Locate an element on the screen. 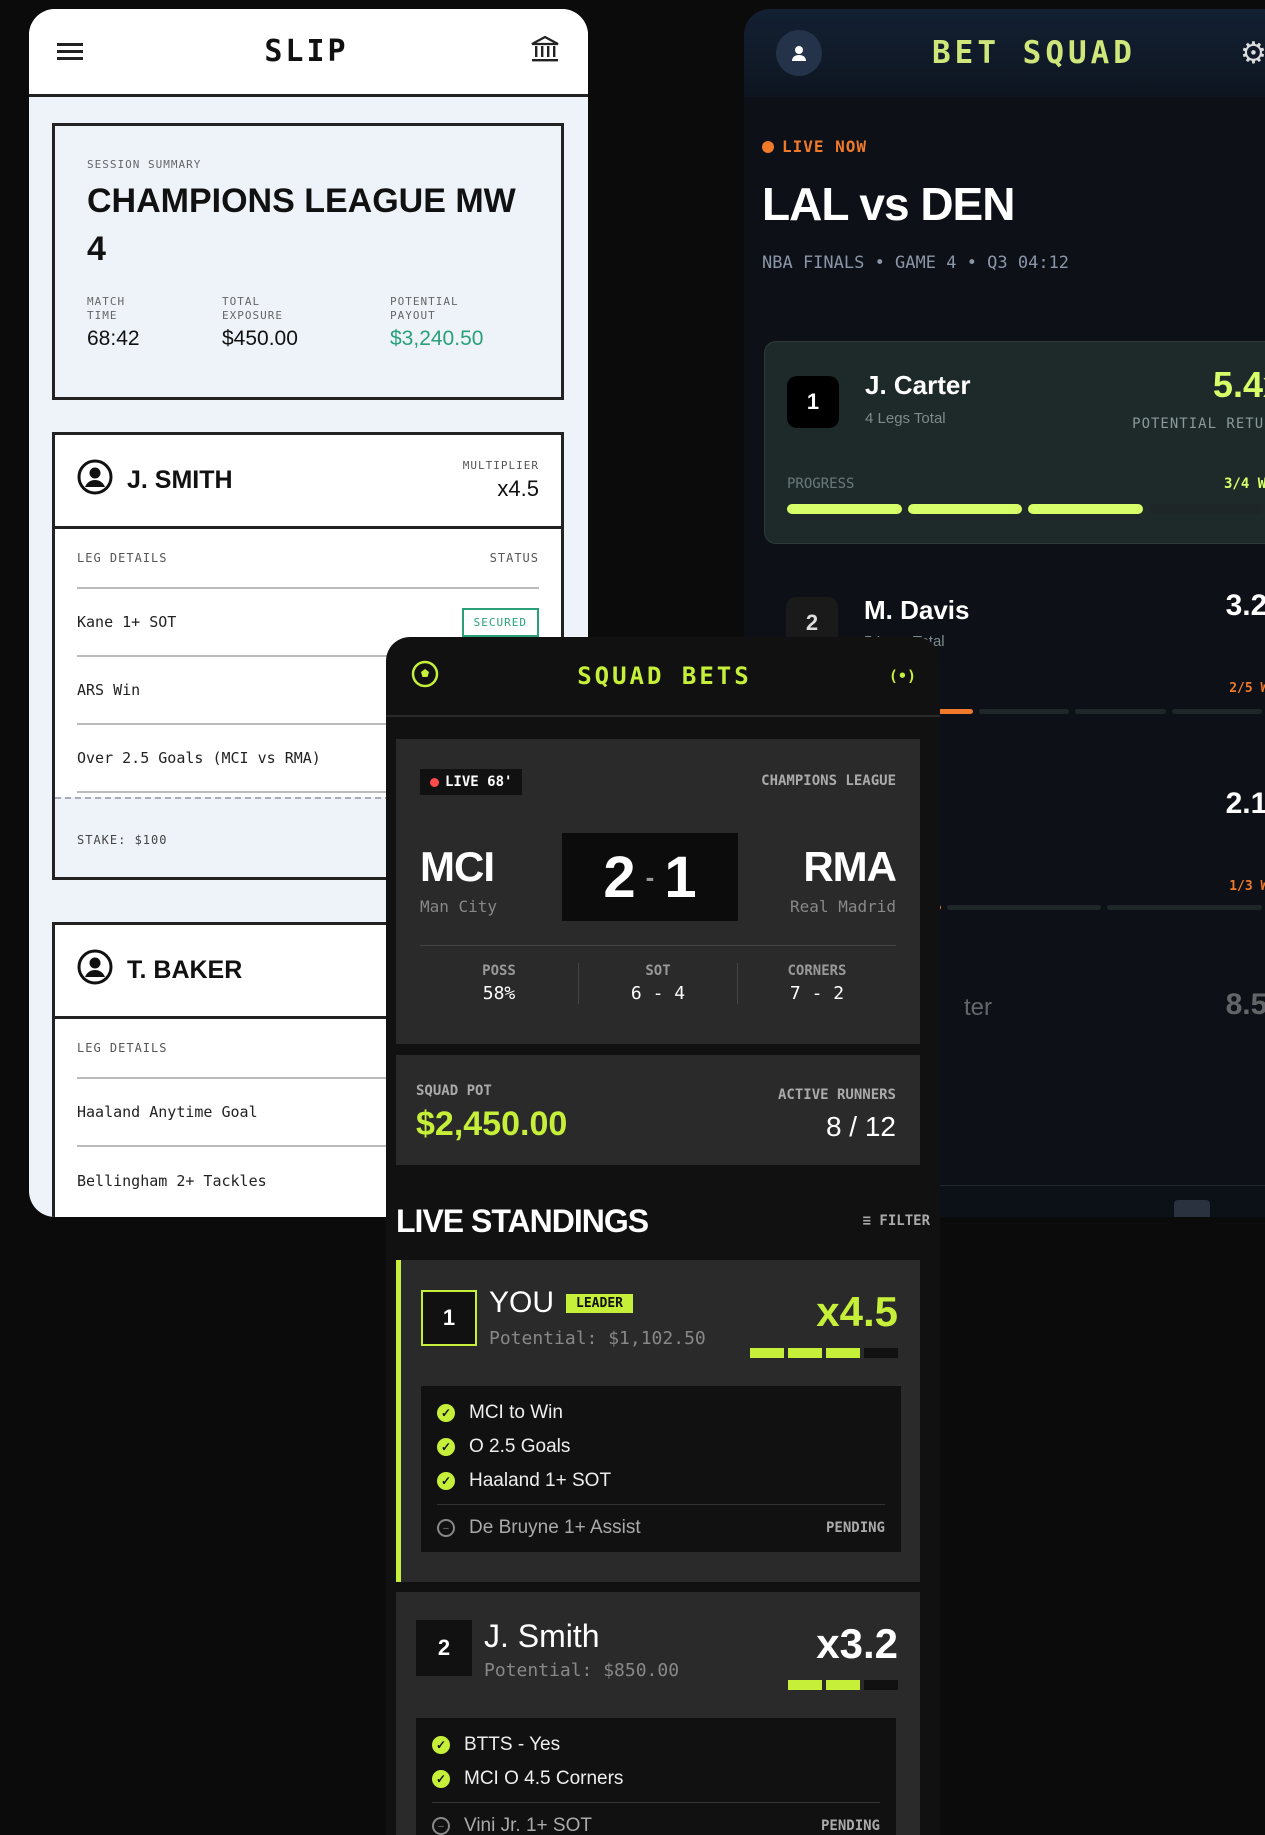 The width and height of the screenshot is (1265, 1835). progress-label: PROGRESS is located at coordinates (821, 484).